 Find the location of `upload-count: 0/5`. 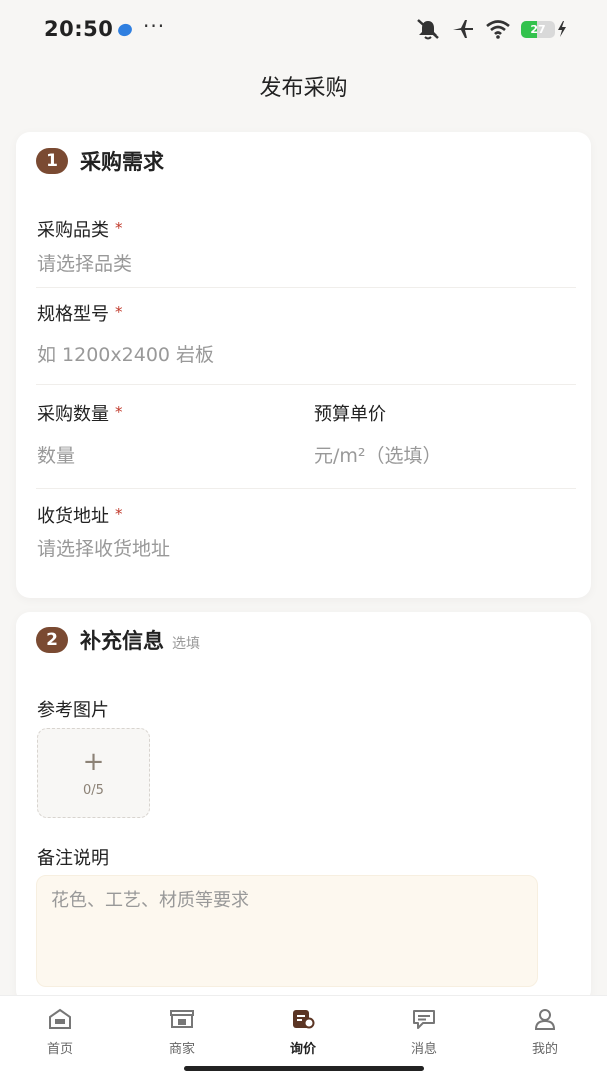

upload-count: 0/5 is located at coordinates (93, 790).